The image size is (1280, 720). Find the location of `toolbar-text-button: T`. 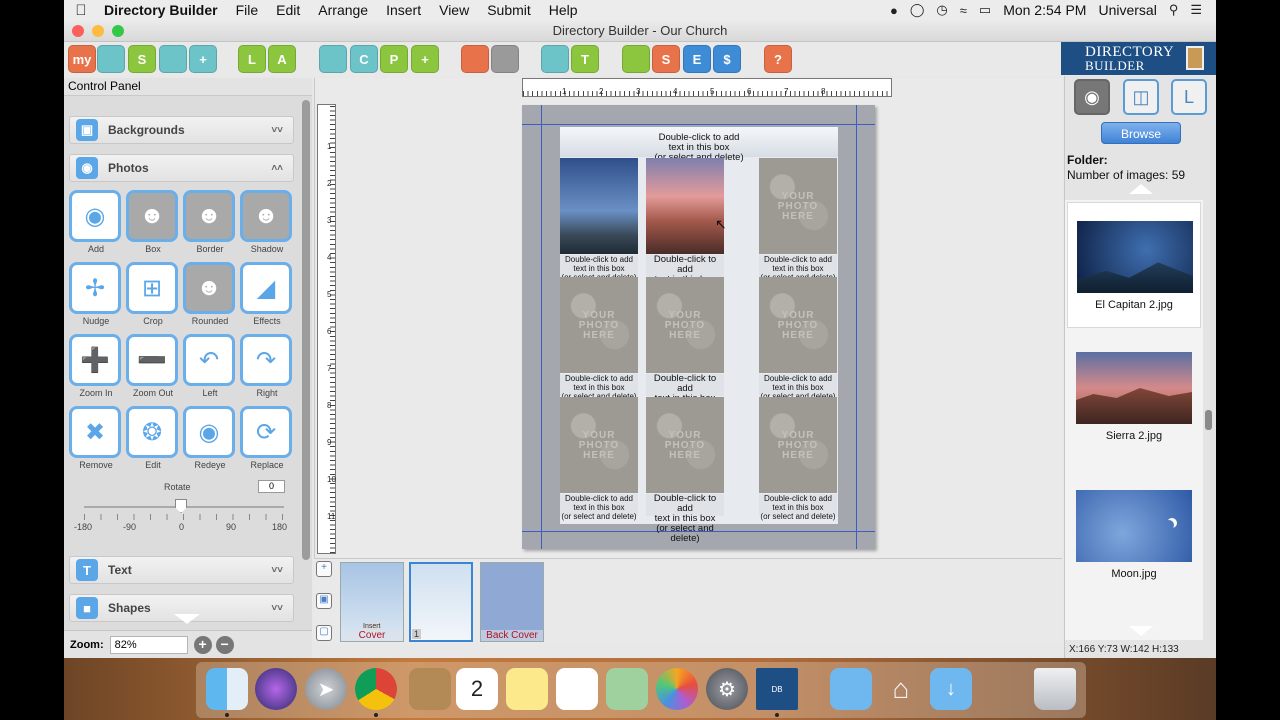

toolbar-text-button: T is located at coordinates (585, 59).